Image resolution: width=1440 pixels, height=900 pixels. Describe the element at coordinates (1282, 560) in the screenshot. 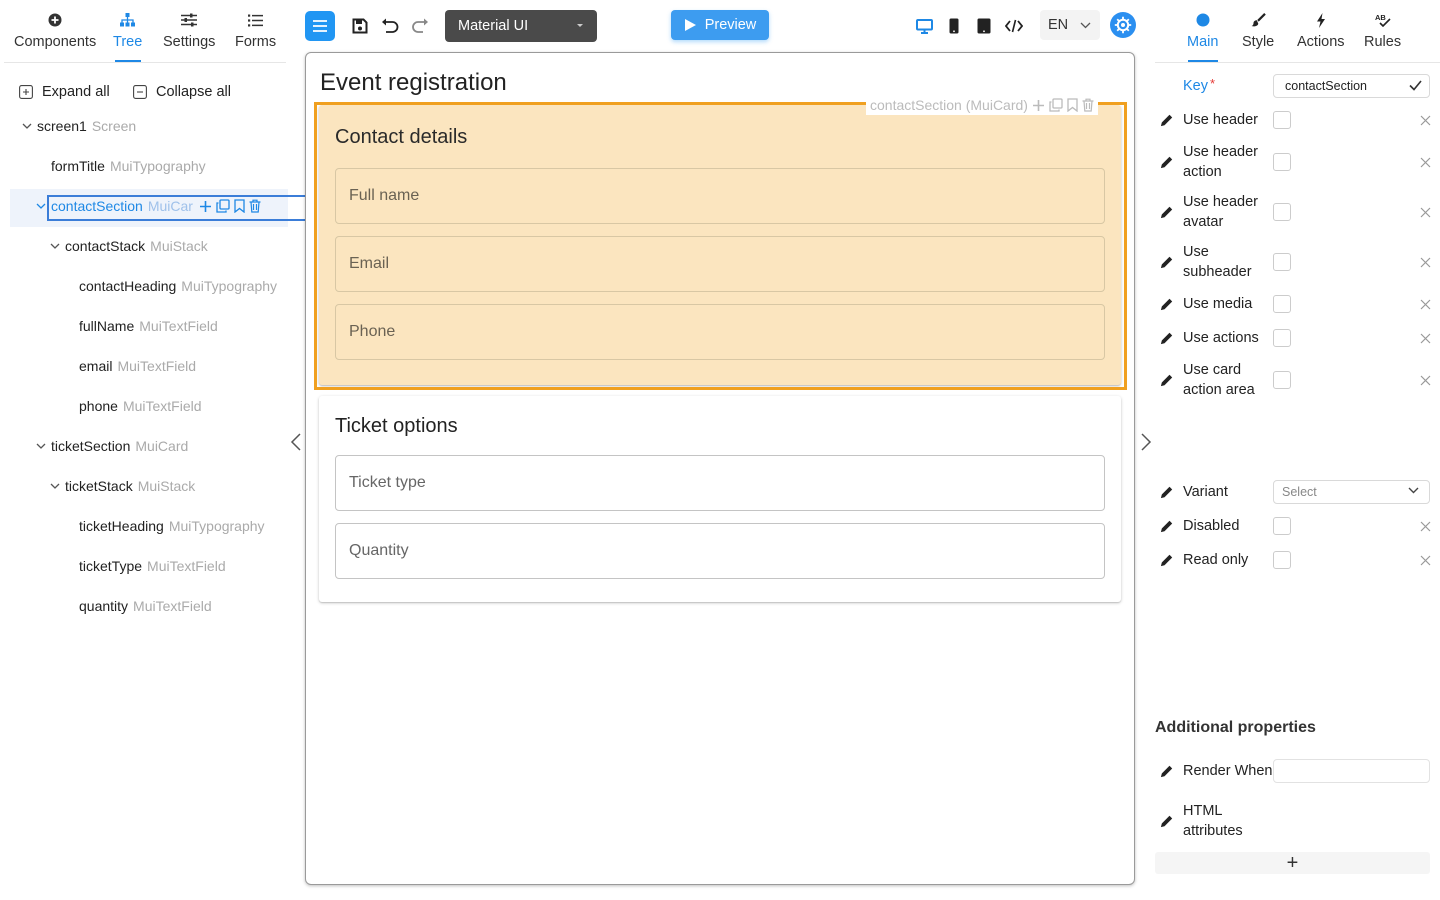

I see `read-only-checkbox` at that location.